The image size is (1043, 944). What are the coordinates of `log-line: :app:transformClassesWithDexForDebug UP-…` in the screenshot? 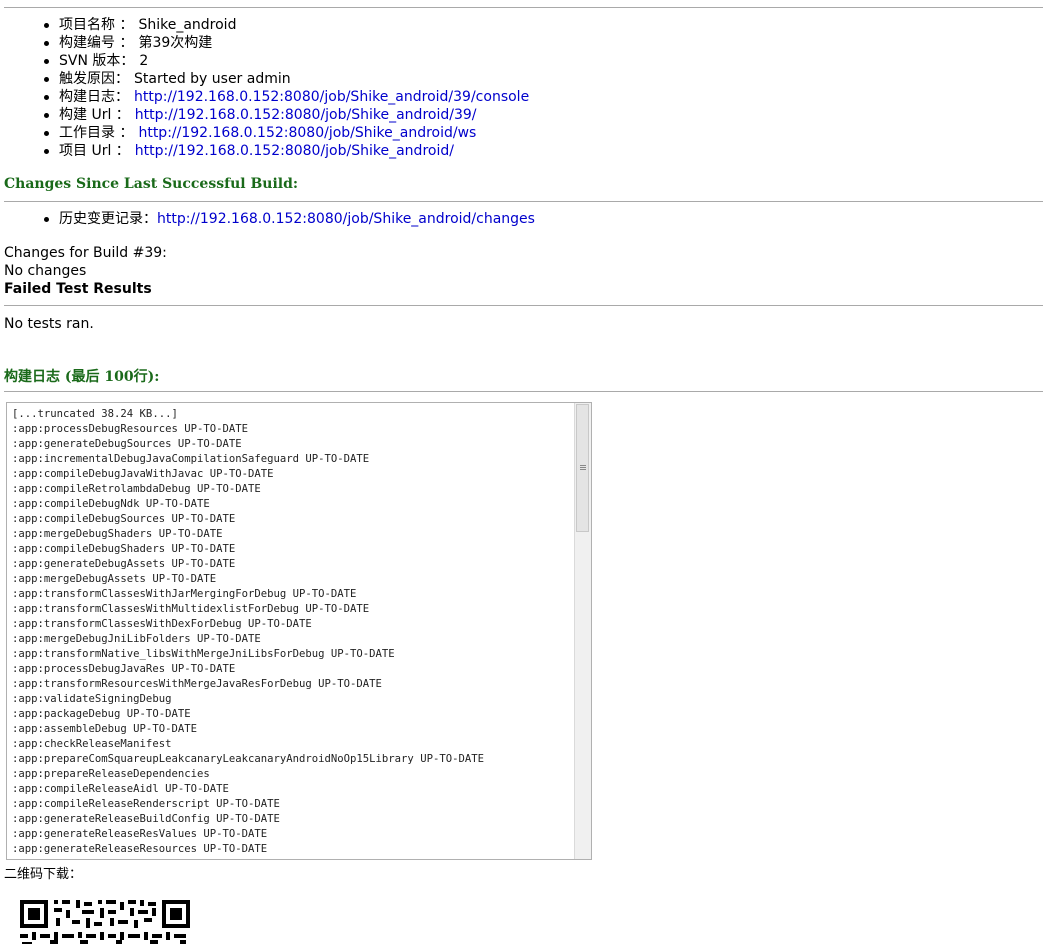 It's located at (162, 624).